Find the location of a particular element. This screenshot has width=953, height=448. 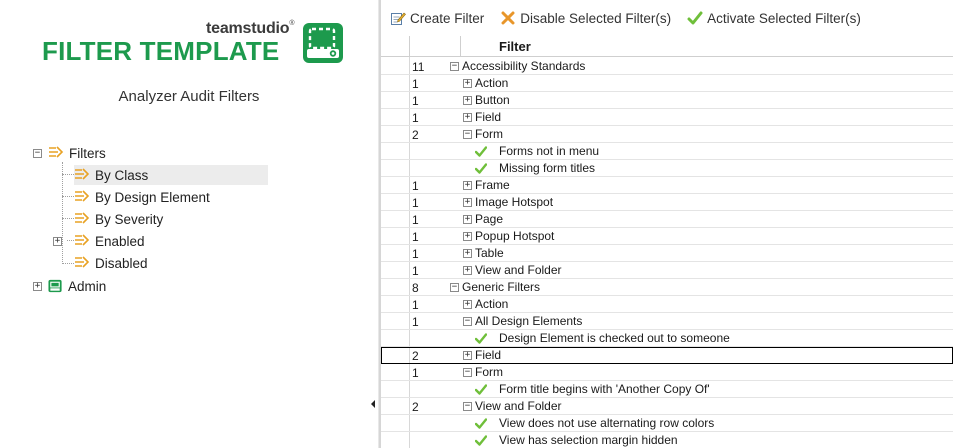

filter-label: Design Element is checked out to someone is located at coordinates (614, 338).